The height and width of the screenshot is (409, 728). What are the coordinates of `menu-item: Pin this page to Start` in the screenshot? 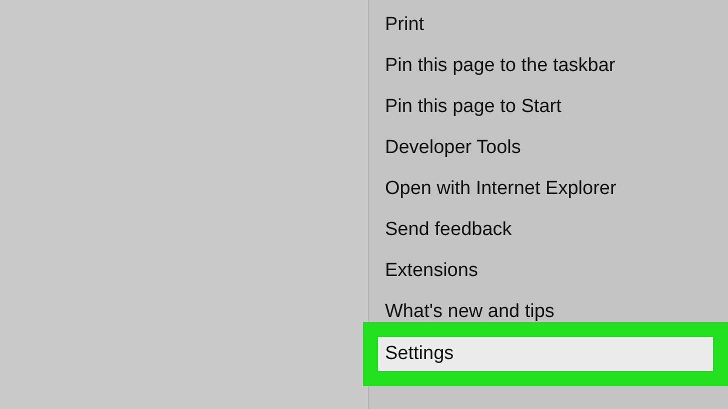 It's located at (548, 107).